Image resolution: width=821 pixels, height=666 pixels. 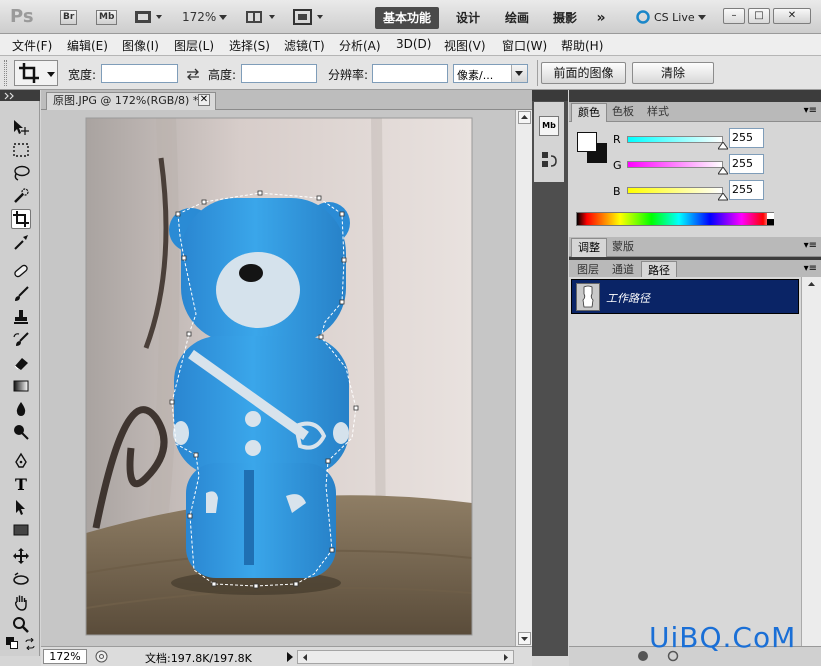 I want to click on gradient-tool, so click(x=21, y=386).